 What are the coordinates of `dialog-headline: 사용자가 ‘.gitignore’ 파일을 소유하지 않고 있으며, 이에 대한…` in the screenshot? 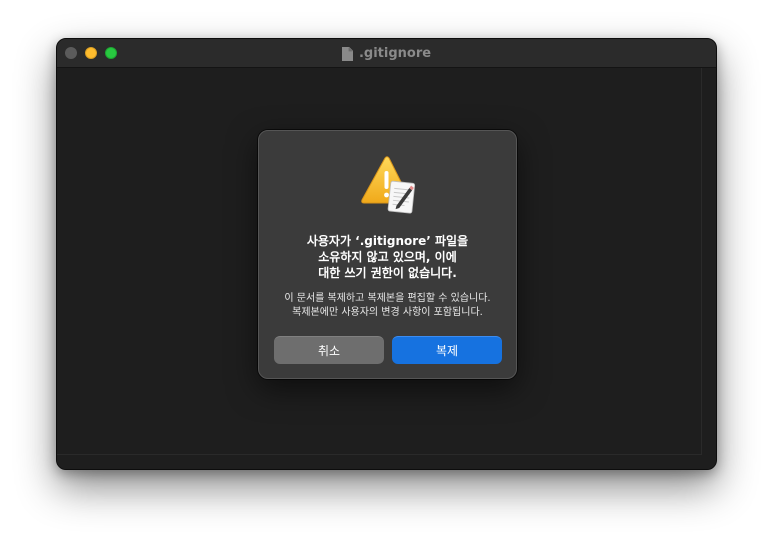 It's located at (387, 257).